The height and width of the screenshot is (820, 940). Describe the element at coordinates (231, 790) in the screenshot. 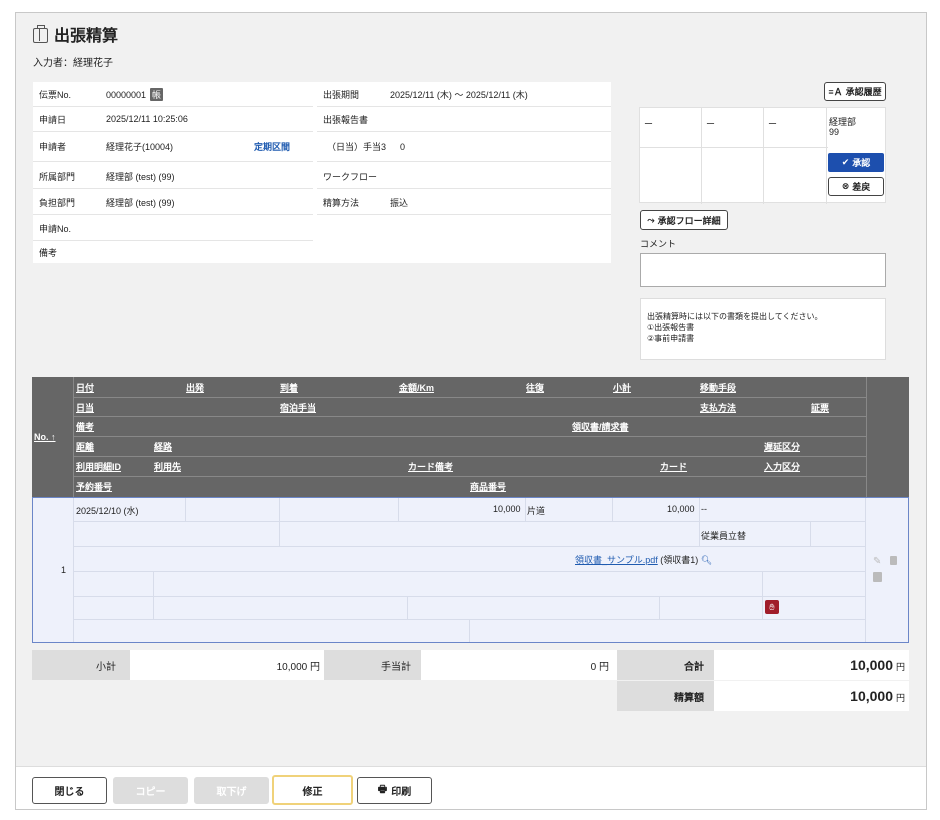

I see `withdraw-button: 取下げ` at that location.